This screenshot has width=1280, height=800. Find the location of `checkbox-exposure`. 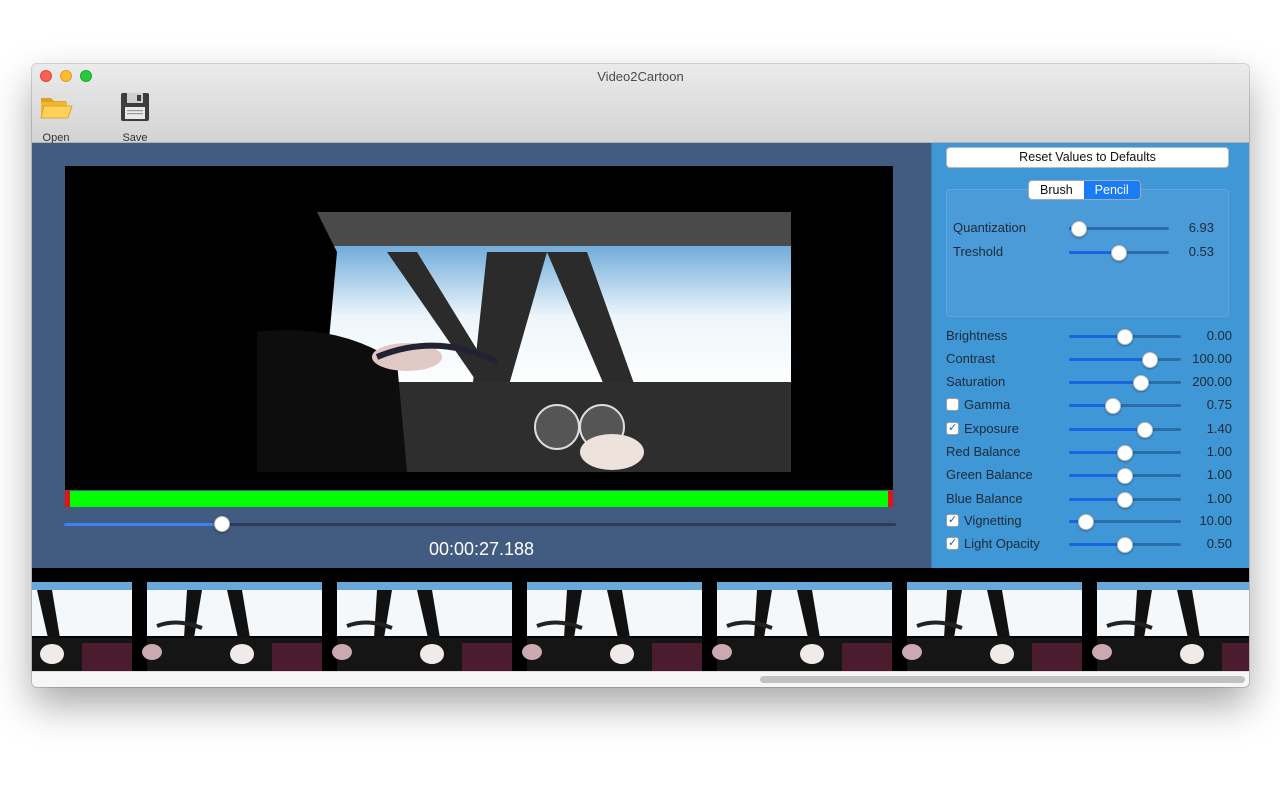

checkbox-exposure is located at coordinates (952, 428).